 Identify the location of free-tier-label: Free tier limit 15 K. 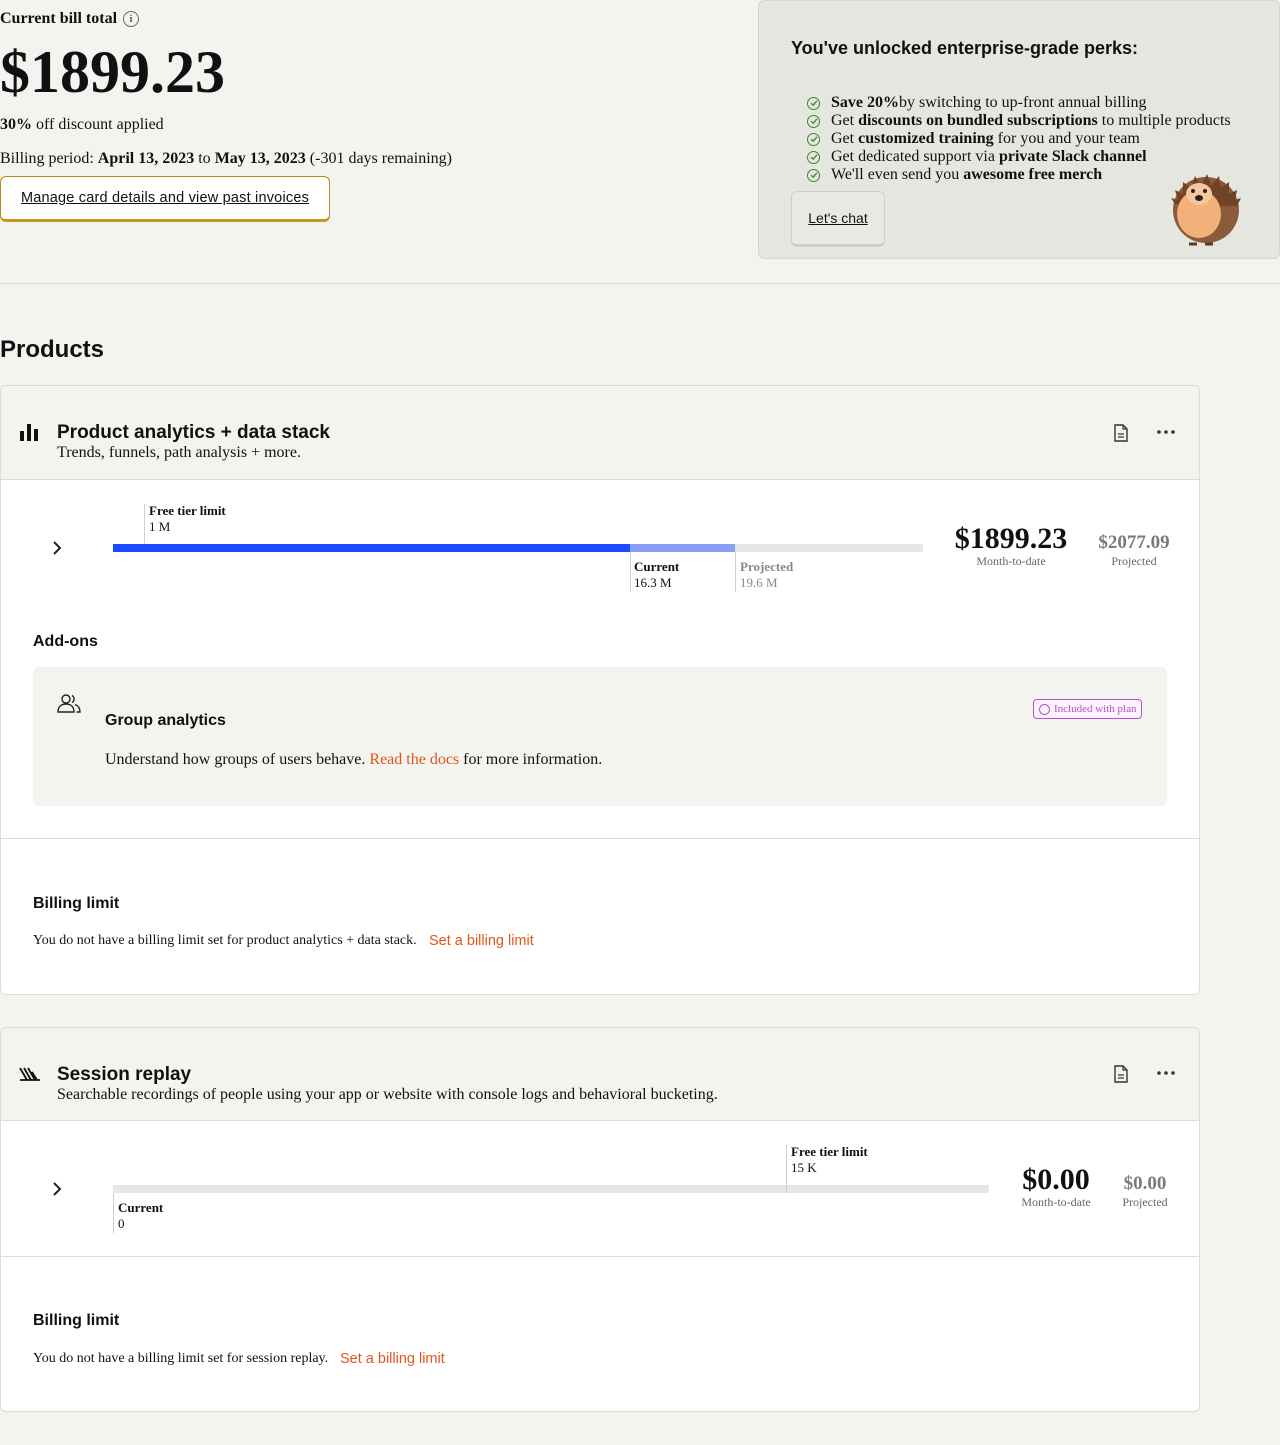
(829, 1160).